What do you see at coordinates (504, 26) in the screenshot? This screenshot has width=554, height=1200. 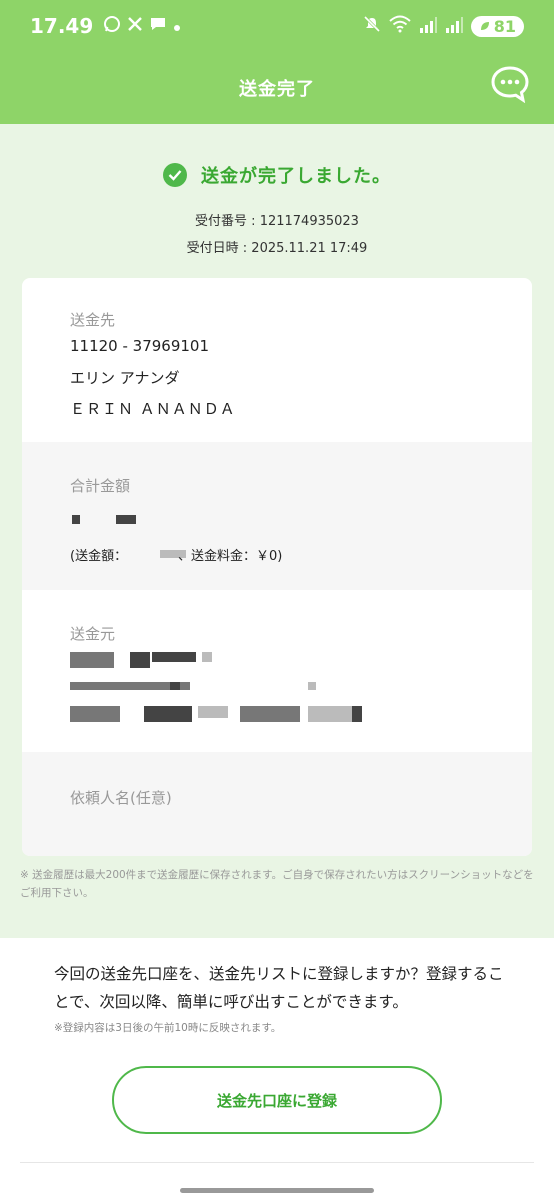 I see `battery-level: 81` at bounding box center [504, 26].